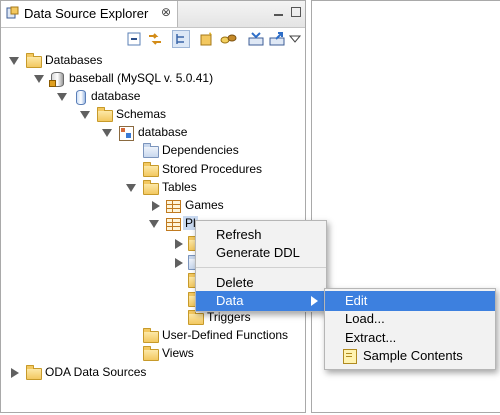 This screenshot has height=415, width=500. What do you see at coordinates (96, 372) in the screenshot?
I see `node-label: ODA Data Sources` at bounding box center [96, 372].